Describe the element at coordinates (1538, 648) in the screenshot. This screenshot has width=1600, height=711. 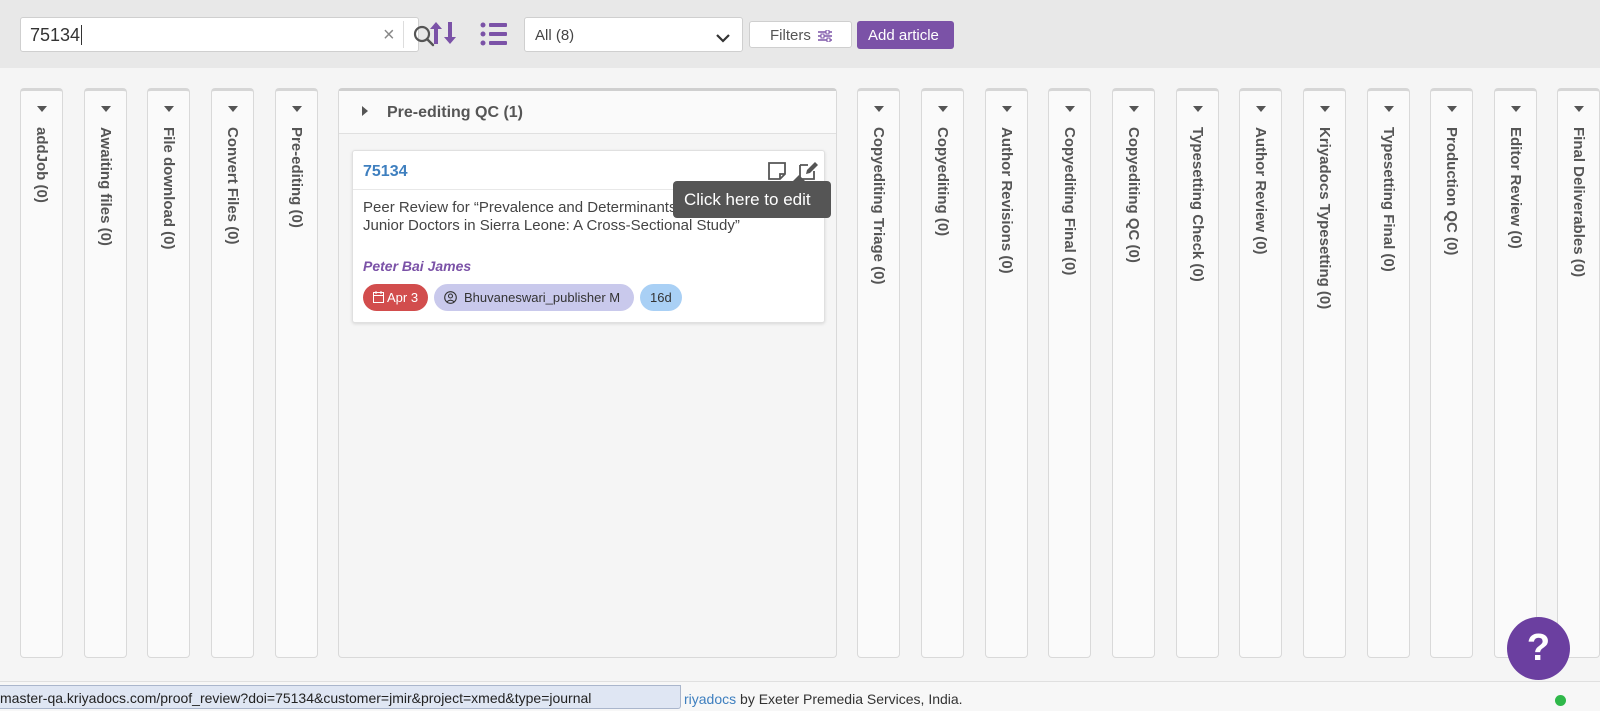
I see `help-button: ?` at that location.